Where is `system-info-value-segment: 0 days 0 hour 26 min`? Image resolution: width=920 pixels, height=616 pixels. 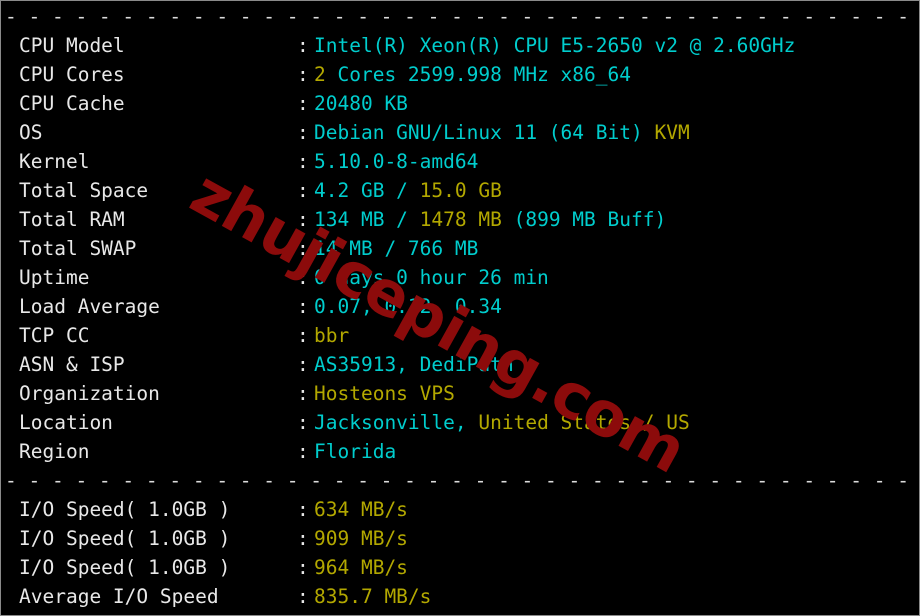
system-info-value-segment: 0 days 0 hour 26 min is located at coordinates (431, 277).